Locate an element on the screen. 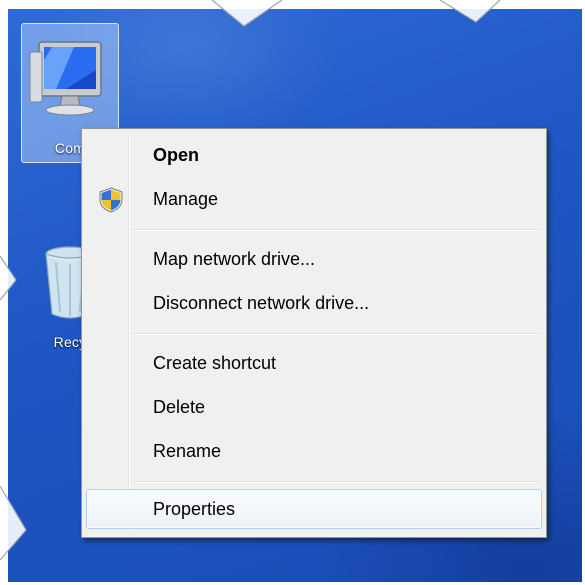 Image resolution: width=585 pixels, height=585 pixels. menu-item-label: Open is located at coordinates (176, 155).